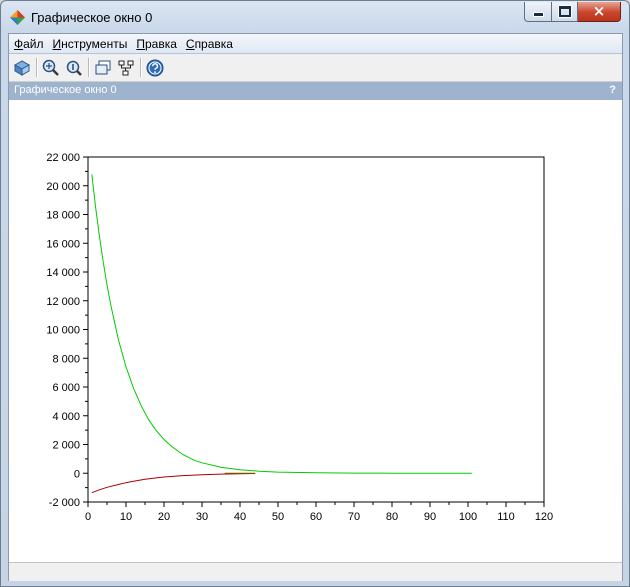 The width and height of the screenshot is (630, 587). What do you see at coordinates (65, 90) in the screenshot?
I see `panel-title: Графическое окно 0` at bounding box center [65, 90].